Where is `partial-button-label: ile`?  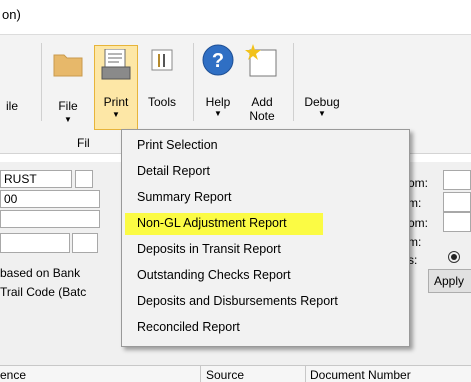
partial-button-label: ile is located at coordinates (12, 106).